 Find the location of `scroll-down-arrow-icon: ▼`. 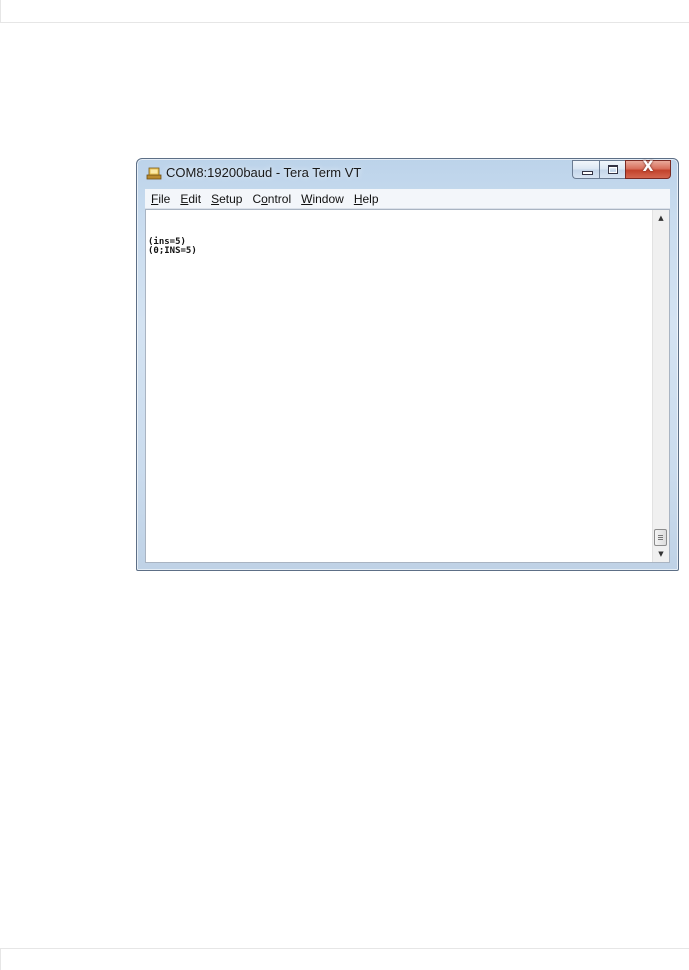

scroll-down-arrow-icon: ▼ is located at coordinates (661, 554).